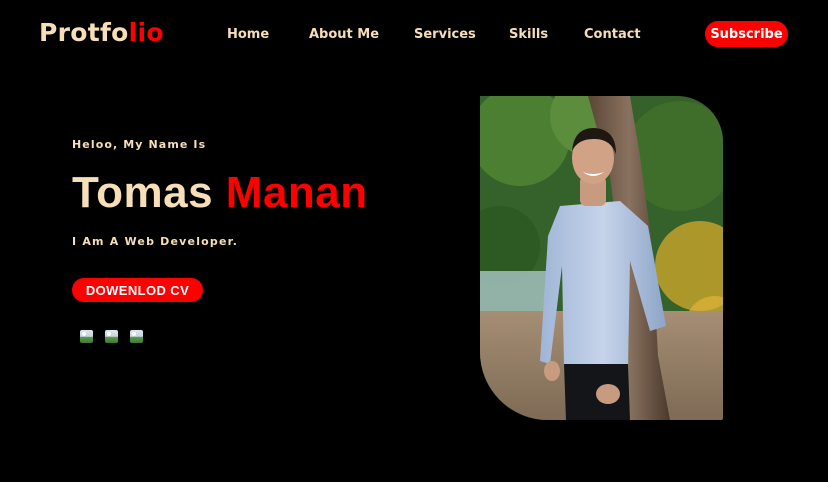 The image size is (828, 482). Describe the element at coordinates (139, 144) in the screenshot. I see `hero-greeting: Heloo, My Name Is` at that location.